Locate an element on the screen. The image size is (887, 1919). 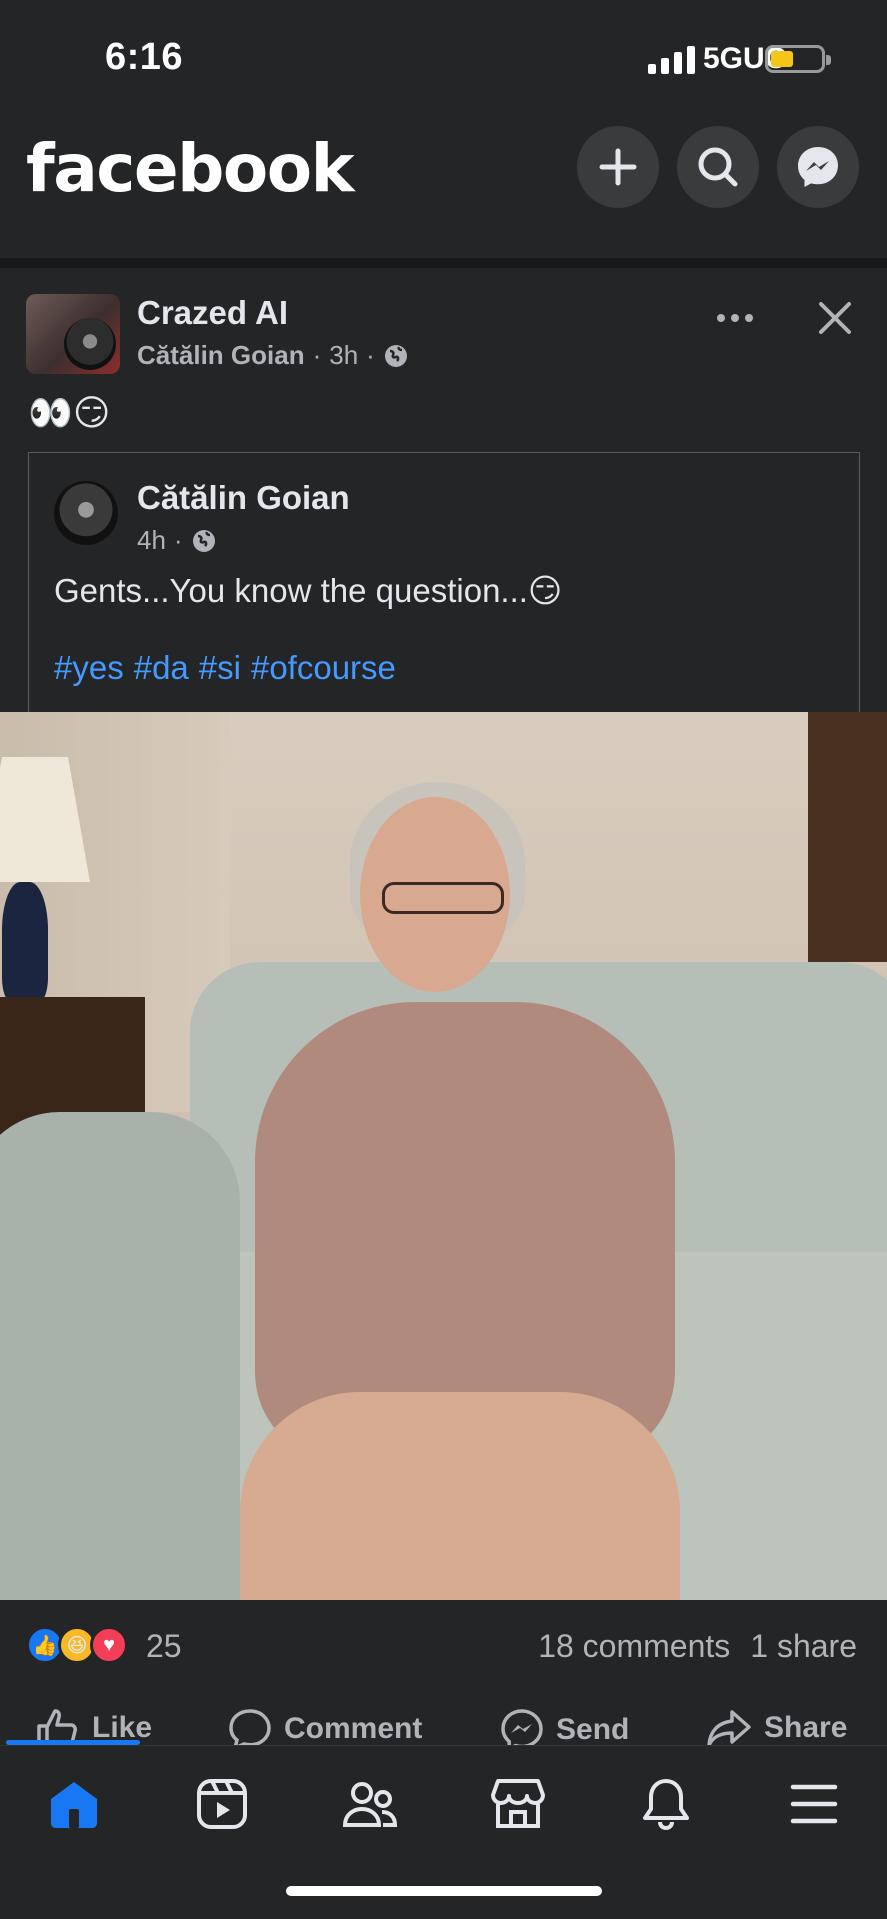
create-button is located at coordinates (618, 167).